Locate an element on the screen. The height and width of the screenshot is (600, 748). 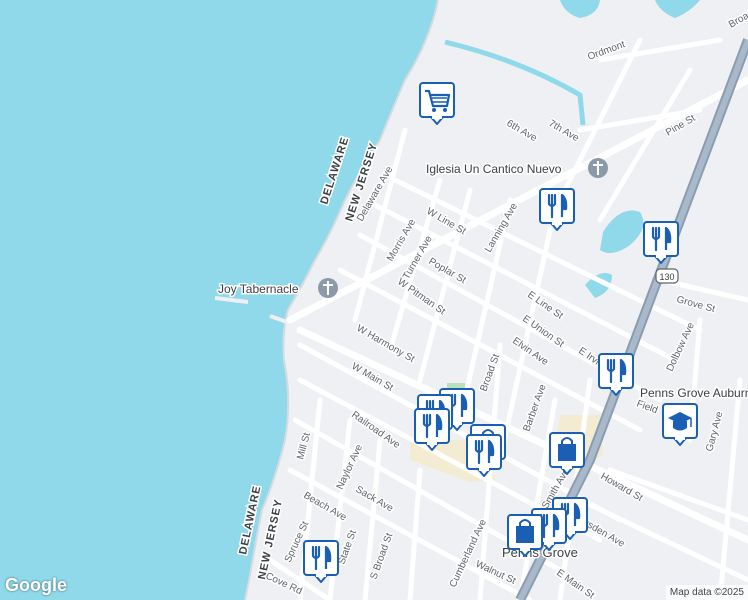
place-label-penns-grove-auburn: Penns Grove Auburn is located at coordinates (693, 393).